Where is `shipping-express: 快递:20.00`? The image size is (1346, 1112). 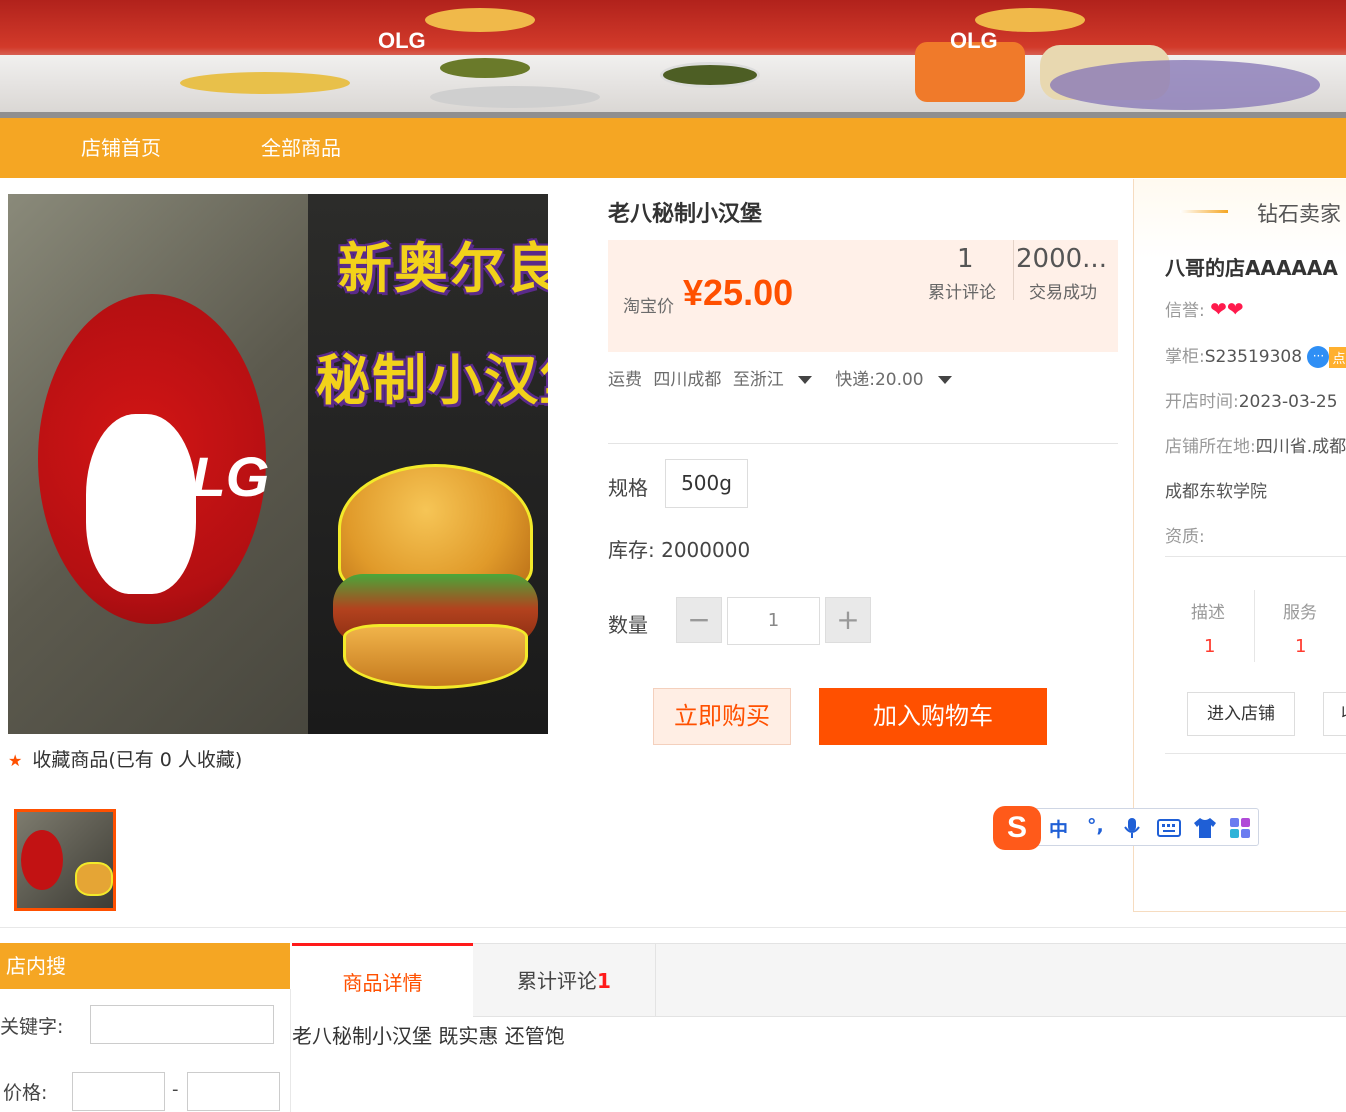
shipping-express: 快递:20.00 is located at coordinates (879, 380).